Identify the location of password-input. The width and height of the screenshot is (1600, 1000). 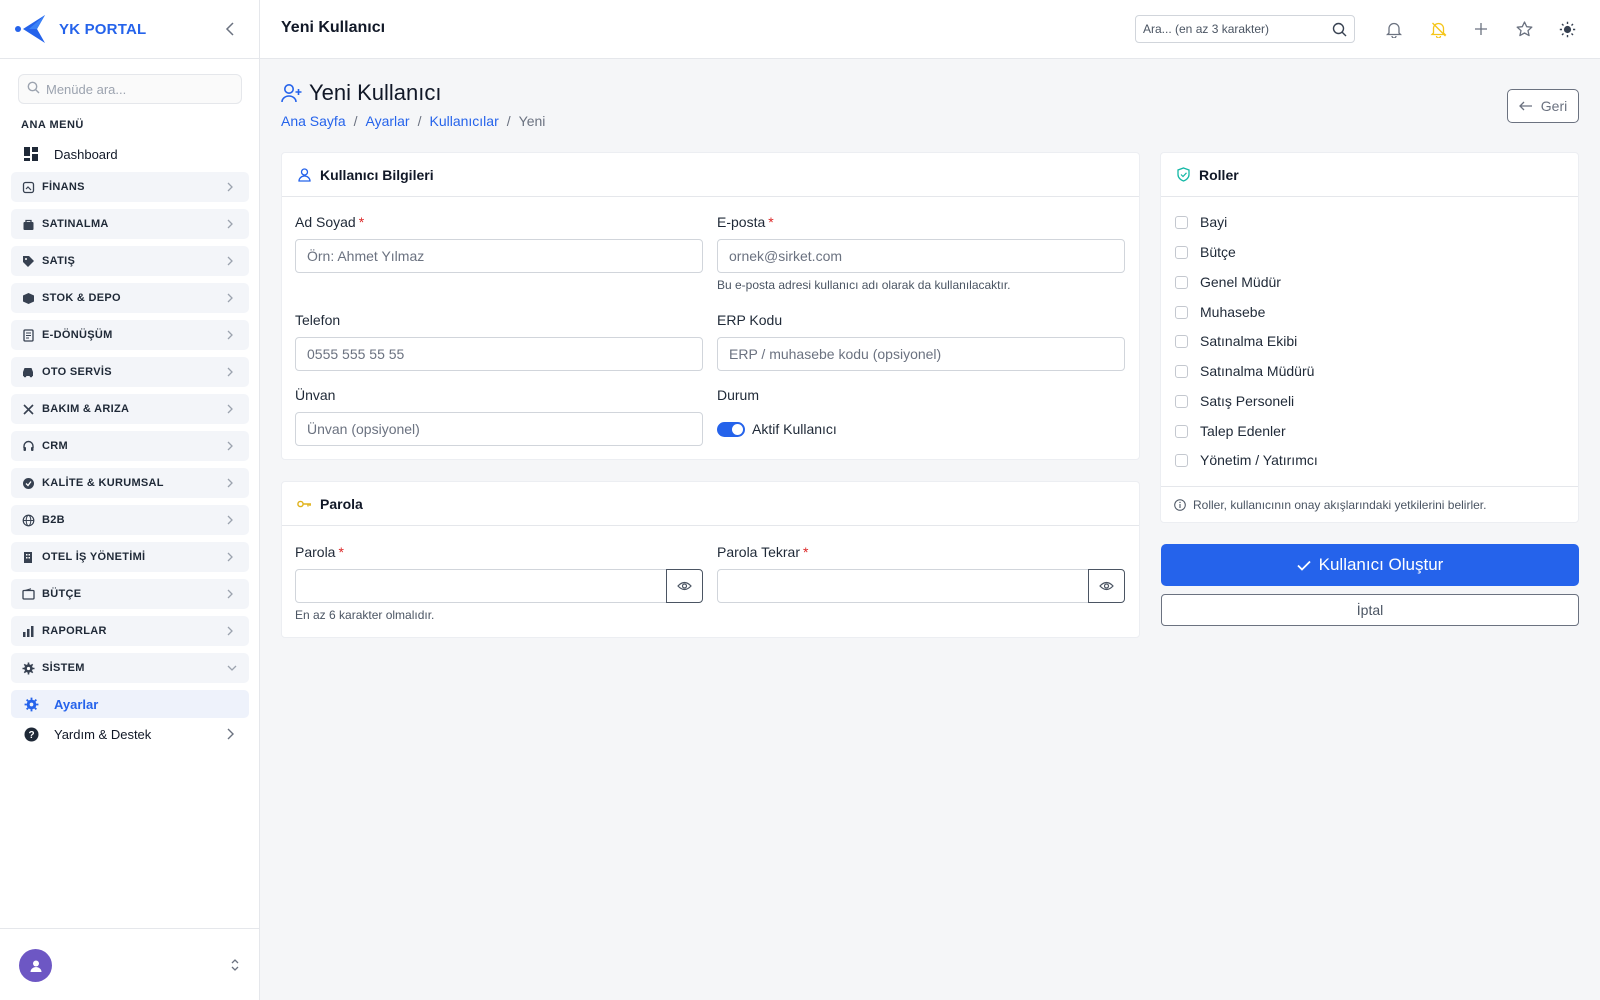
(481, 586).